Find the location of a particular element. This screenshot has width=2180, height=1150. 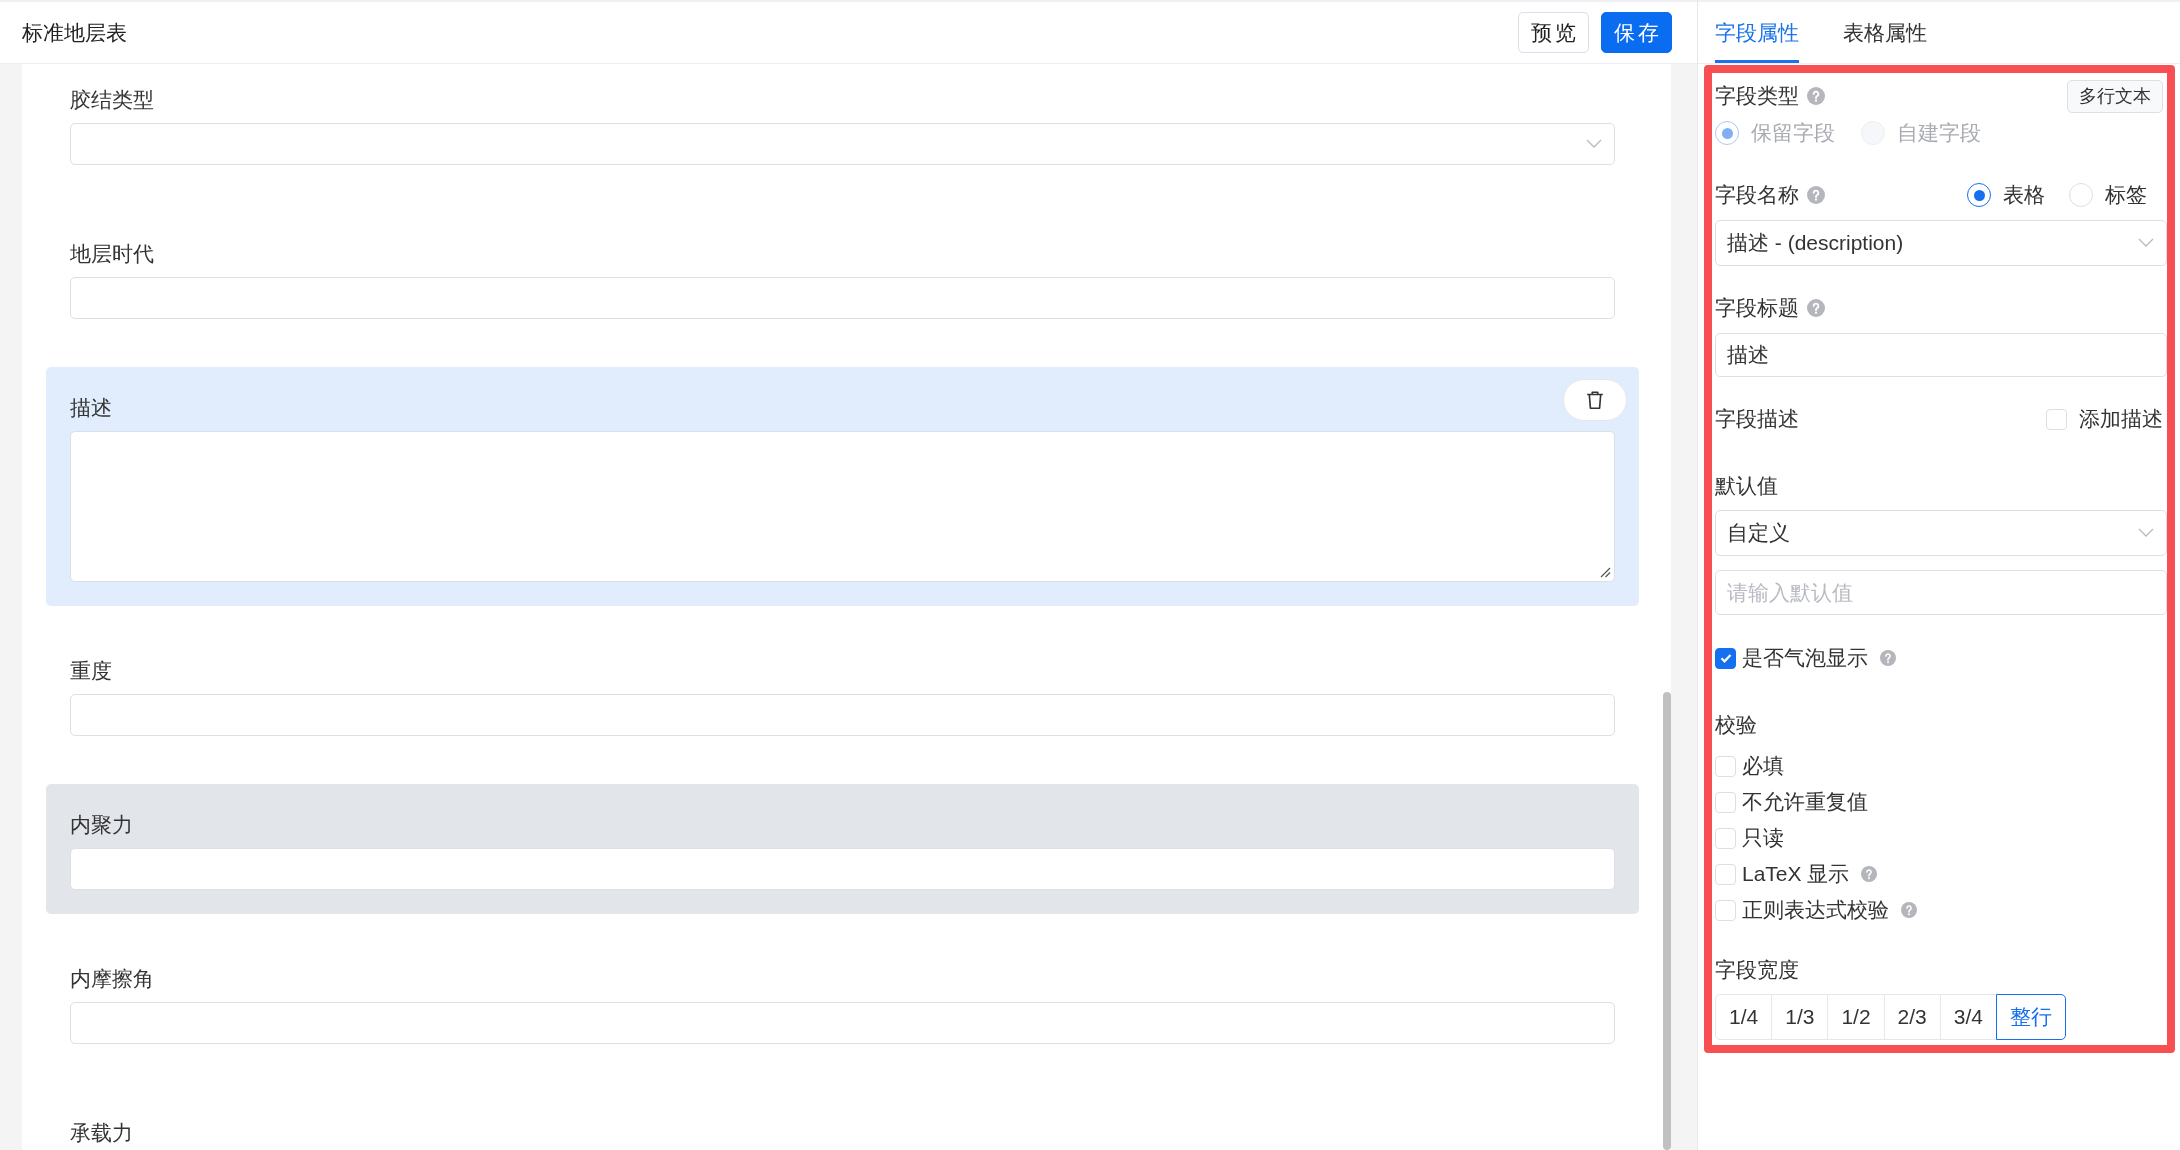

field-label: 字段宽度 is located at coordinates (1757, 970).